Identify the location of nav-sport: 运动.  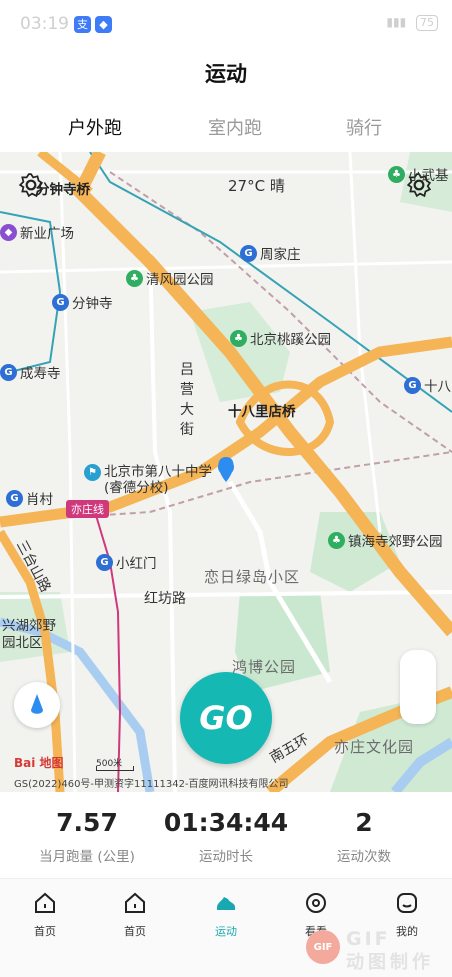
(226, 915).